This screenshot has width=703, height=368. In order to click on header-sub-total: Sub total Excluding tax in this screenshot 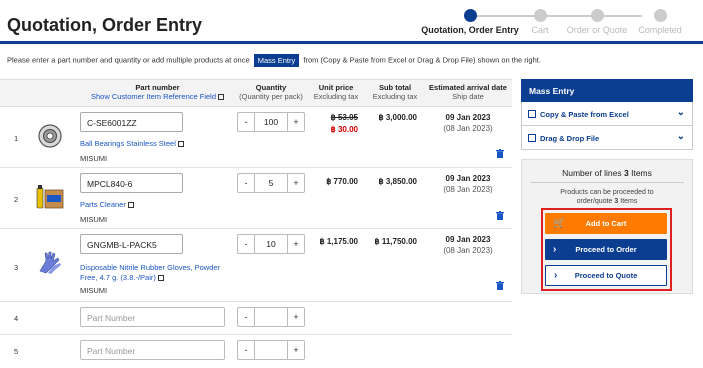, I will do `click(395, 92)`.